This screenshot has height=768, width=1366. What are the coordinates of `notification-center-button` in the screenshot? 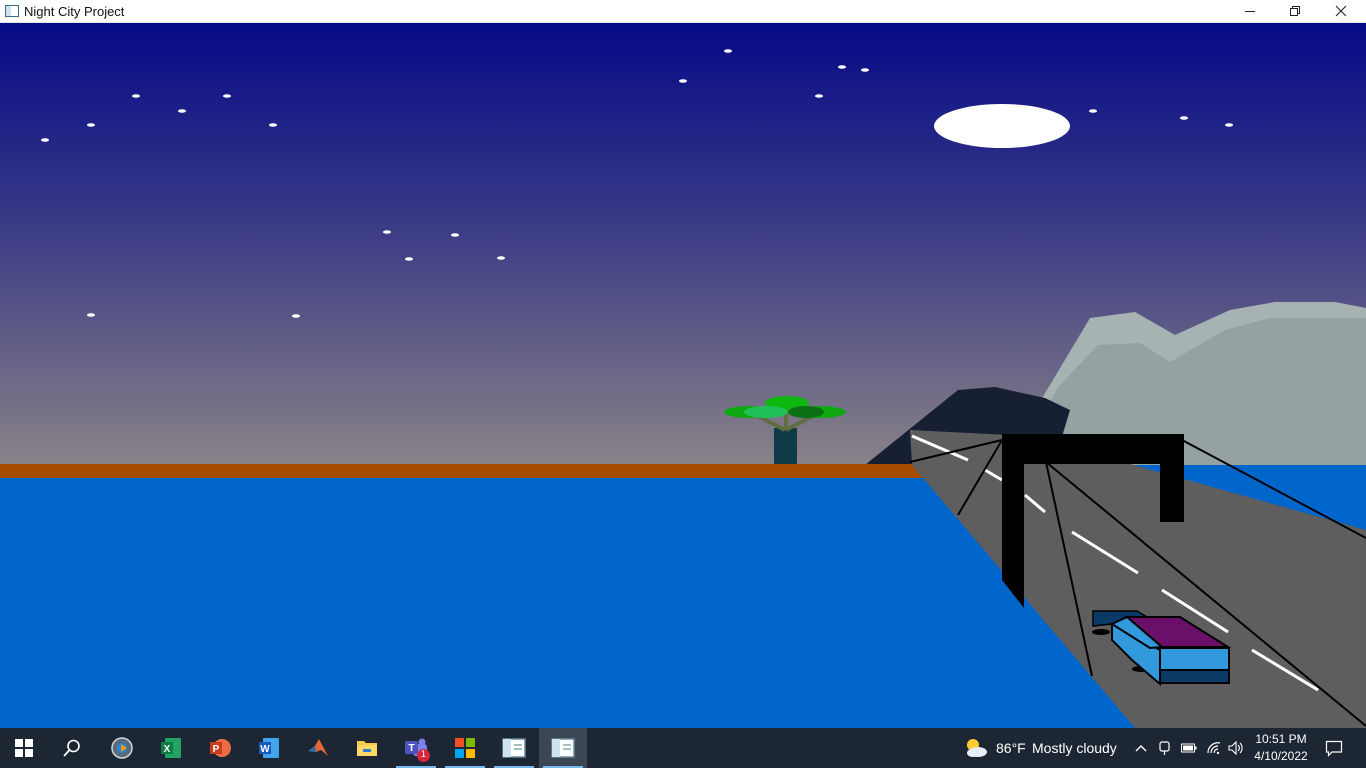 It's located at (1334, 748).